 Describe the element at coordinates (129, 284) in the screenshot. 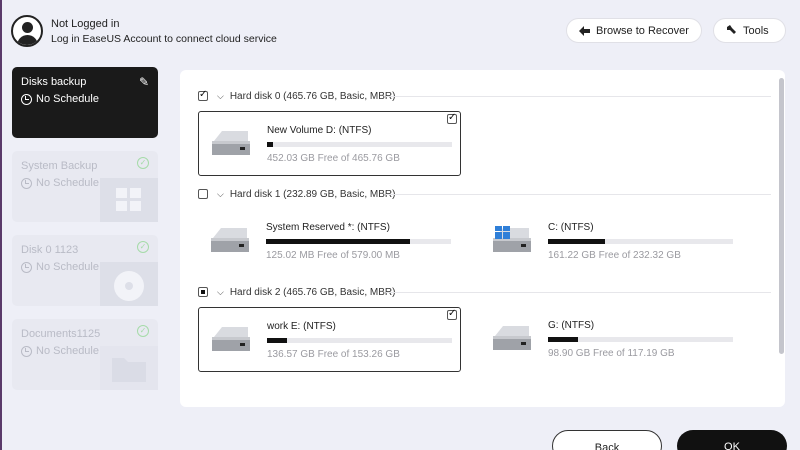

I see `disk-icon` at that location.